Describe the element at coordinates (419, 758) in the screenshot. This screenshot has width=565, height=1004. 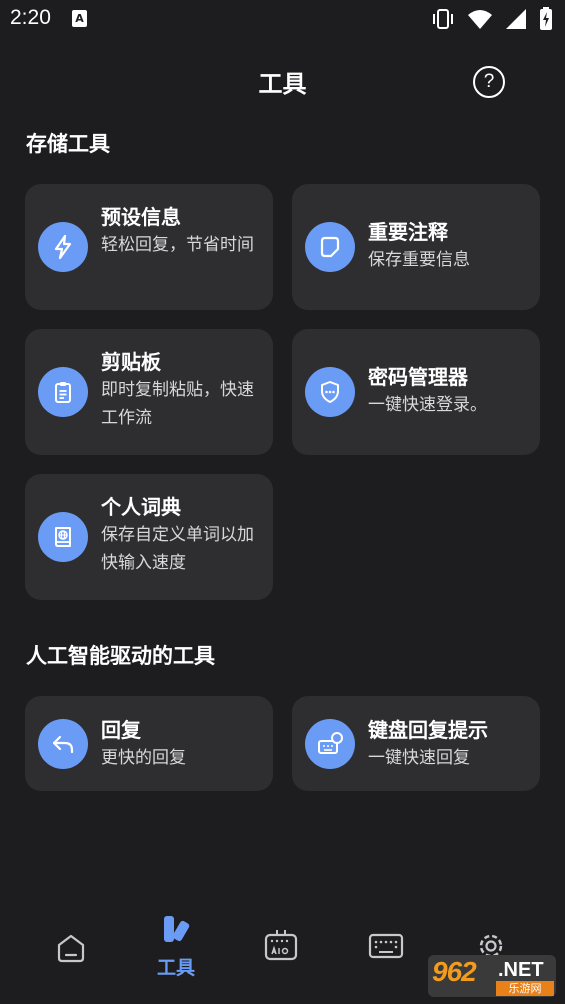
I see `card-subtitle: 一键快速回复` at that location.